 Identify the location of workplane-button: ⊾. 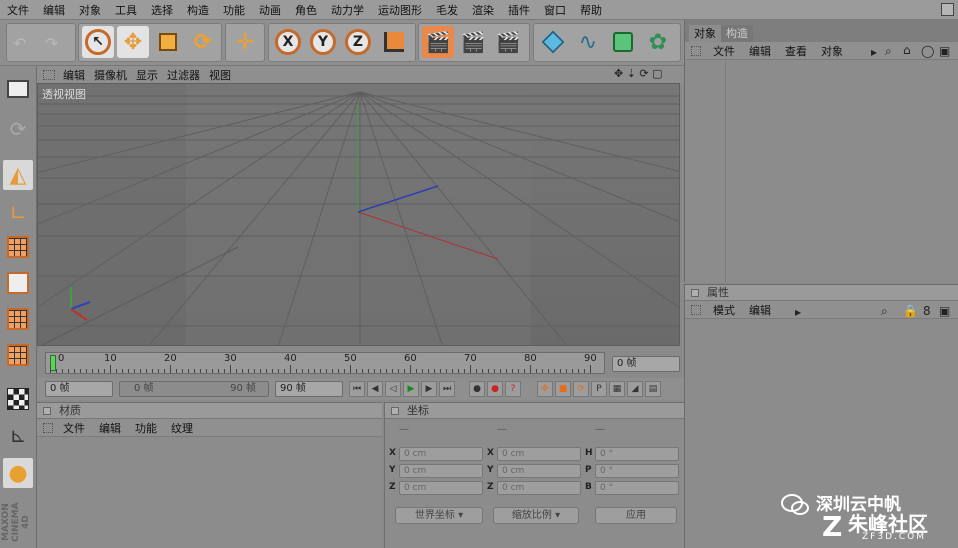
(18, 435).